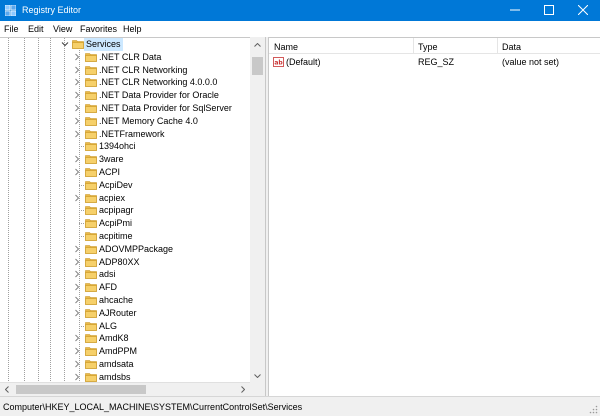 The width and height of the screenshot is (600, 416). What do you see at coordinates (125, 274) in the screenshot?
I see `tree-item: adsi` at bounding box center [125, 274].